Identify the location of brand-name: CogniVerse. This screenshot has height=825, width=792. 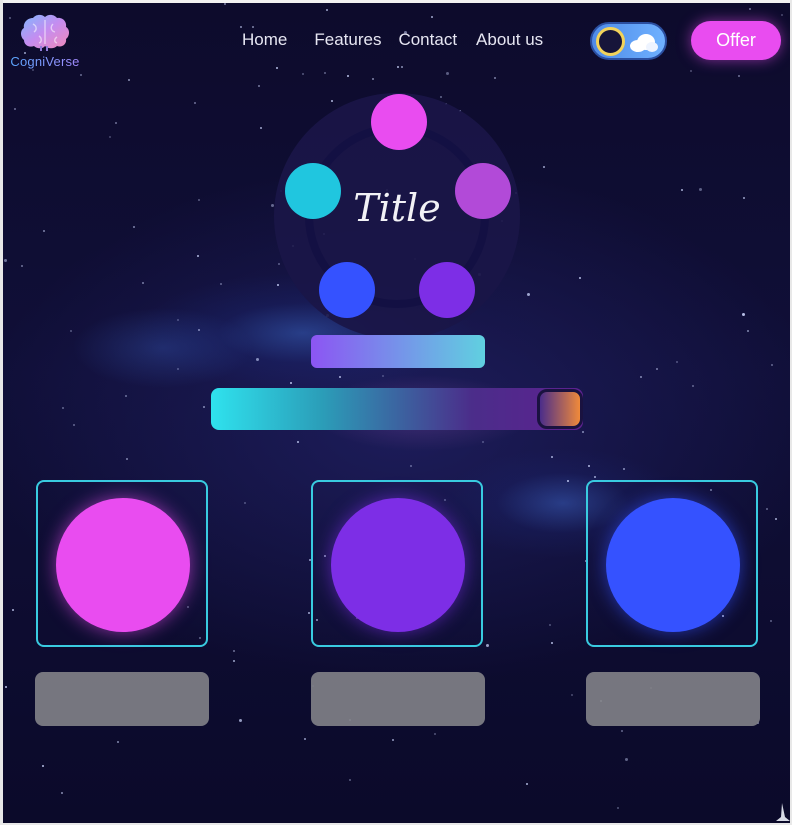
(45, 61).